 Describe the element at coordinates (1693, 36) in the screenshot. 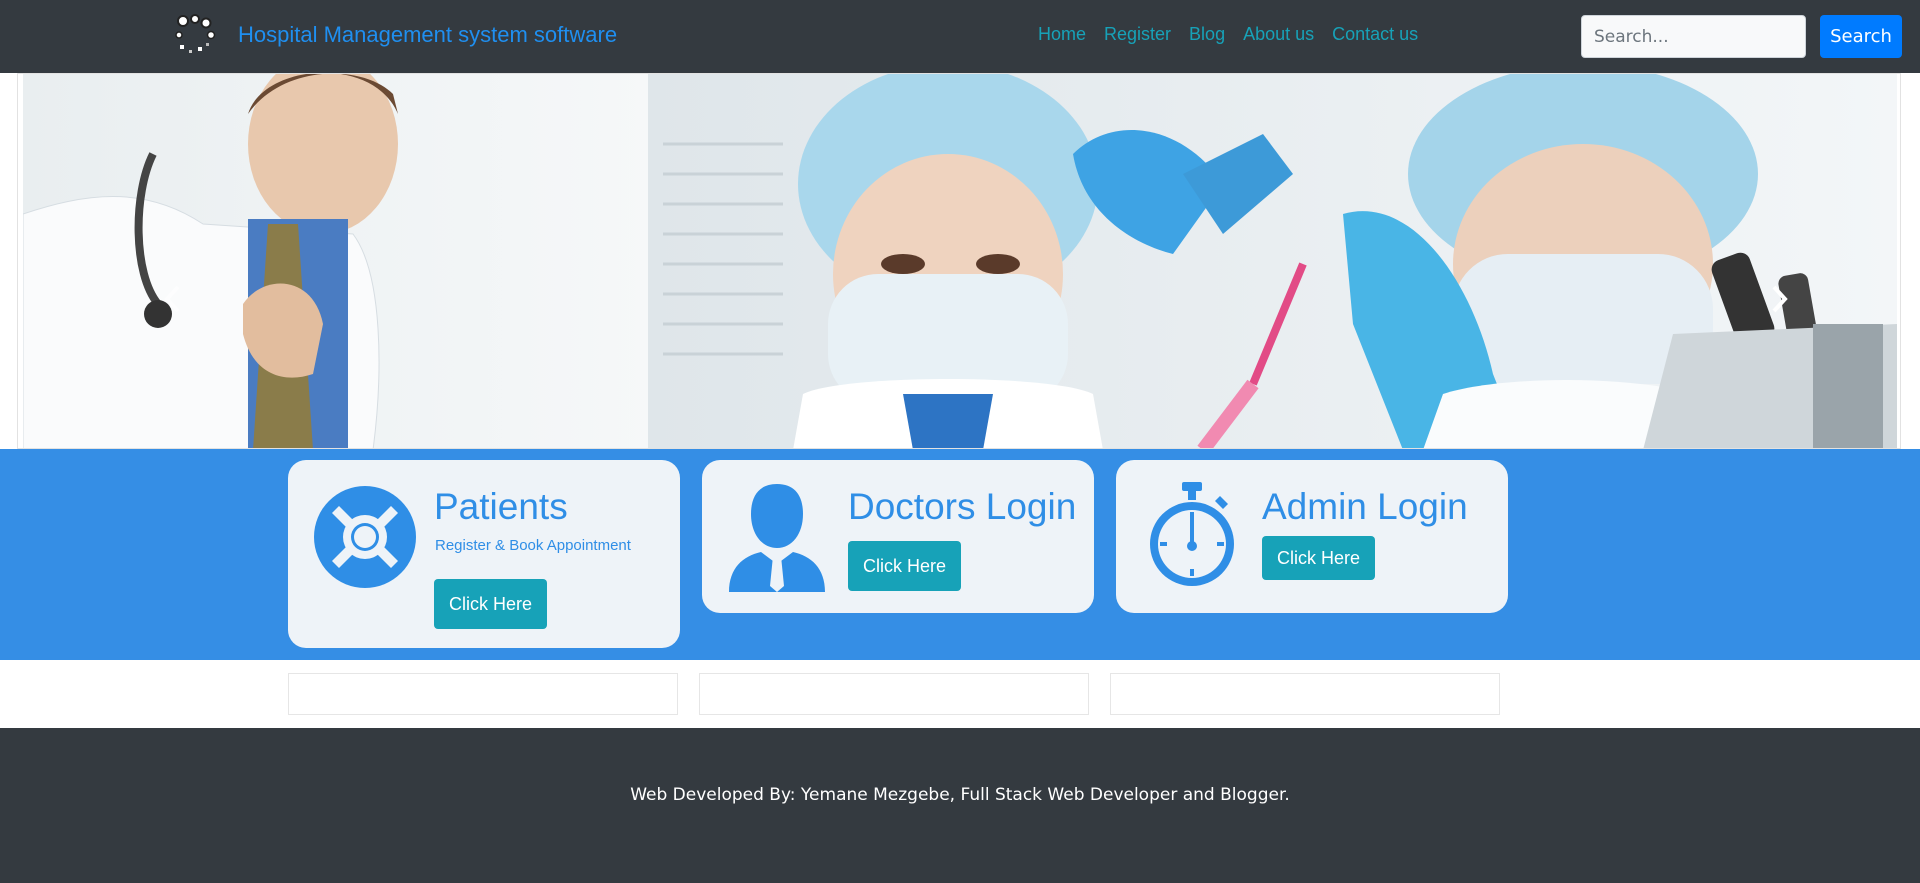

I see `search-input` at that location.